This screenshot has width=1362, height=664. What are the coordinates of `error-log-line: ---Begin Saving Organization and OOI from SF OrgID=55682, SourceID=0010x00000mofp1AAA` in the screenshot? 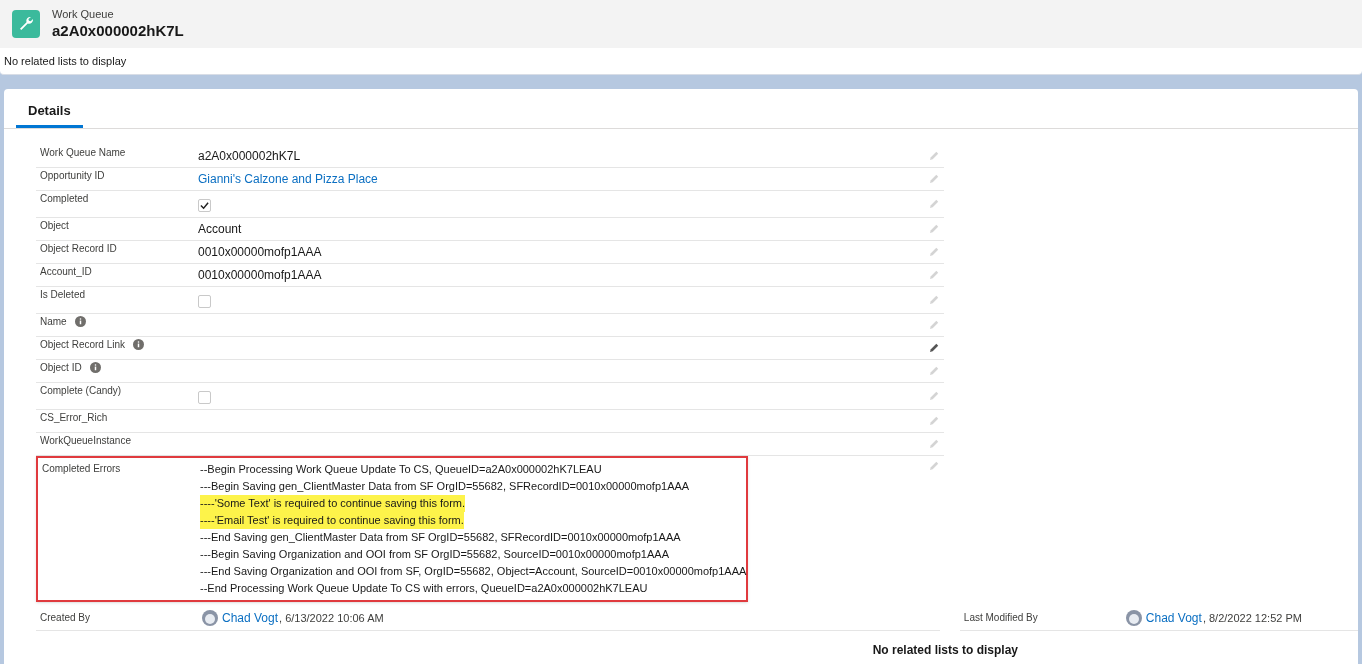 It's located at (434, 554).